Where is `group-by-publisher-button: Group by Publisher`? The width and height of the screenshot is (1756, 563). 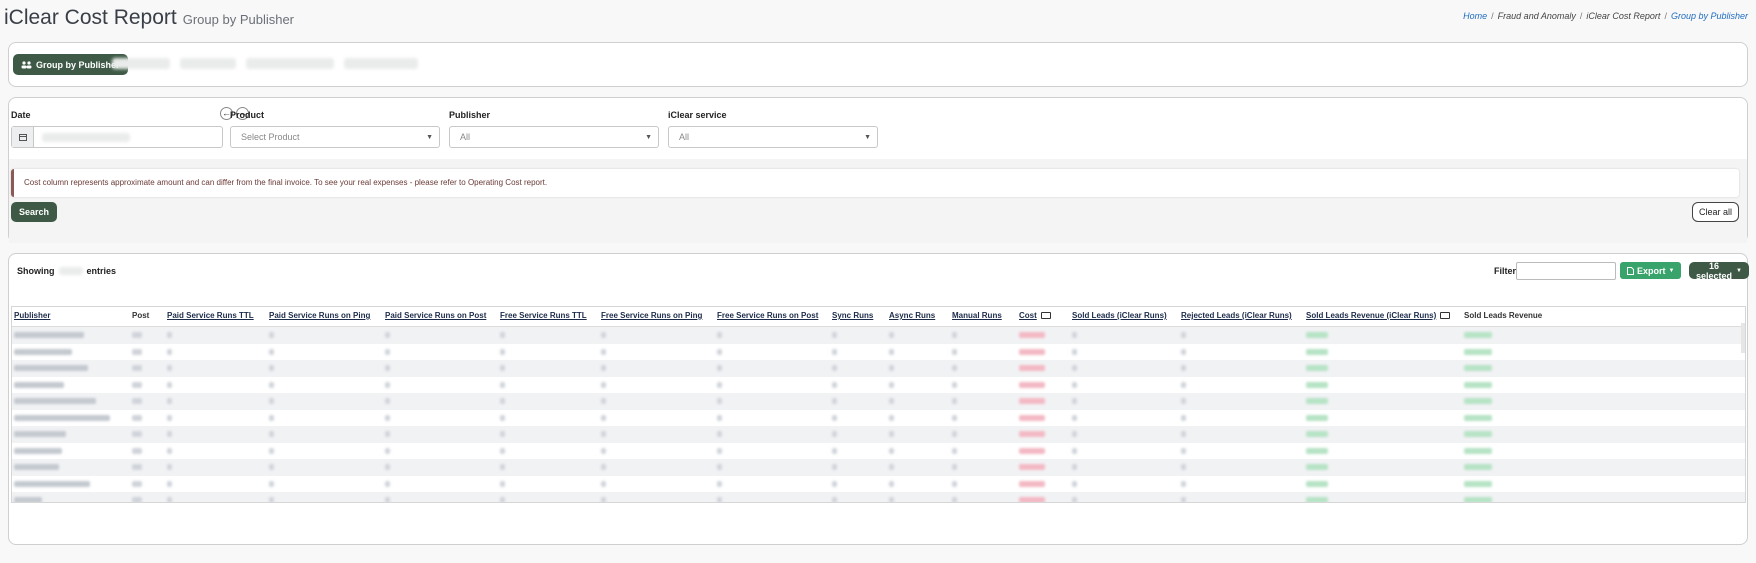 group-by-publisher-button: Group by Publisher is located at coordinates (70, 64).